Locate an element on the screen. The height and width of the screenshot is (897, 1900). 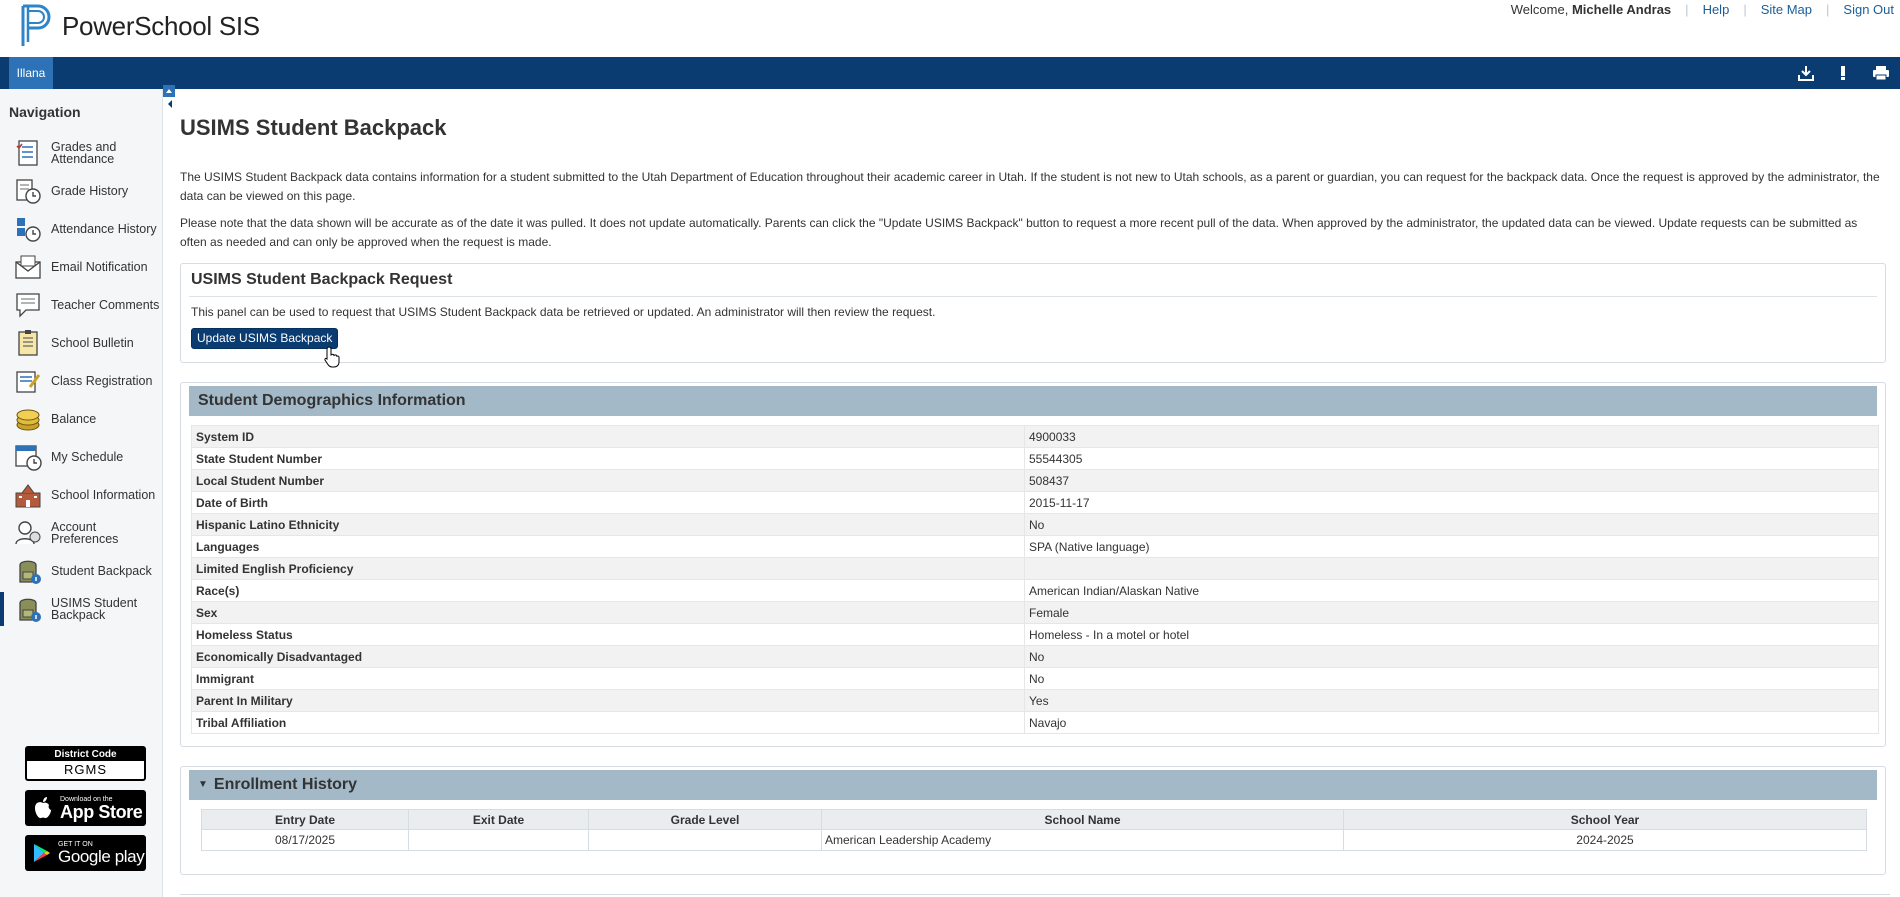
column-header: Entry Date is located at coordinates (305, 819).